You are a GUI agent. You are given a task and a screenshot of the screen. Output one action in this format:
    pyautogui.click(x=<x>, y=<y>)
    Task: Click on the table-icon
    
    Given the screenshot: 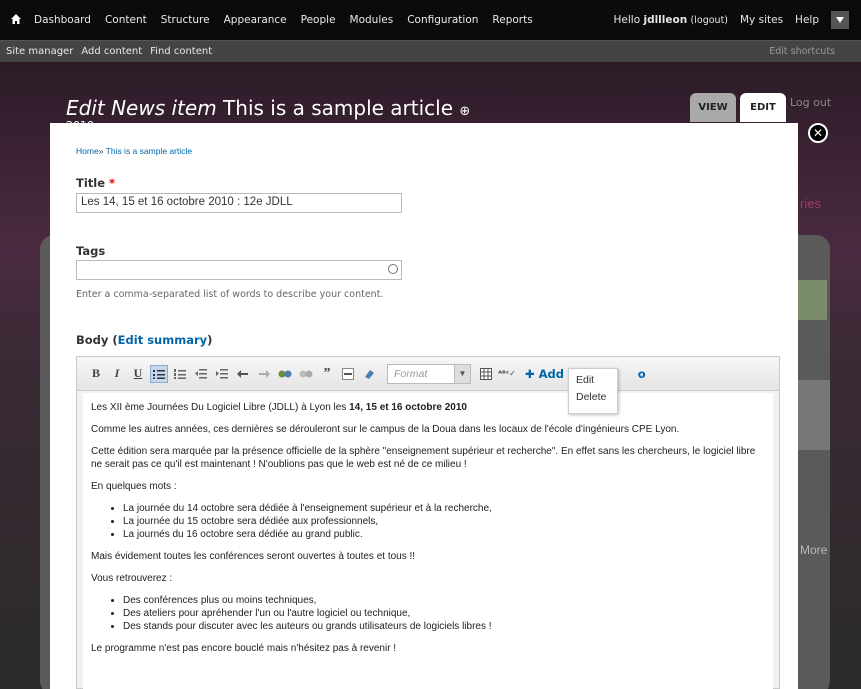 What is the action you would take?
    pyautogui.click(x=486, y=373)
    